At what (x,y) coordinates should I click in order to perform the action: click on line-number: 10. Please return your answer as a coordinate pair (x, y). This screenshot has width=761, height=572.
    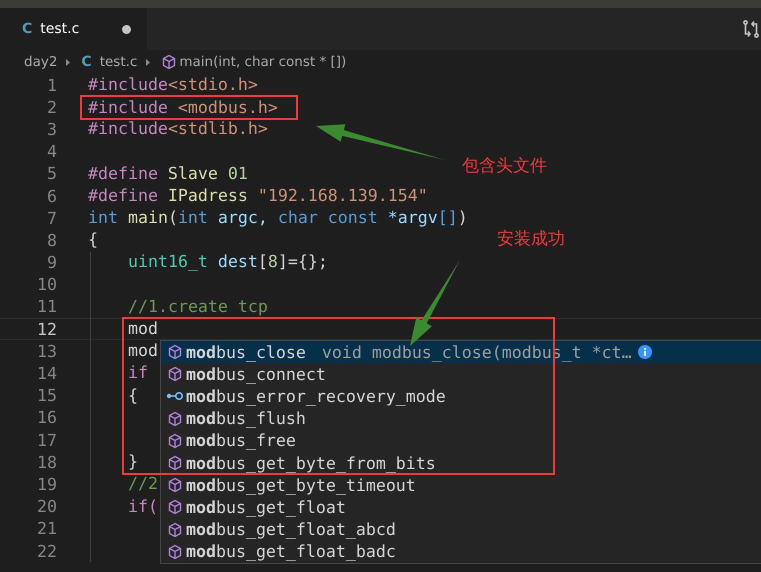
    Looking at the image, I should click on (46, 284).